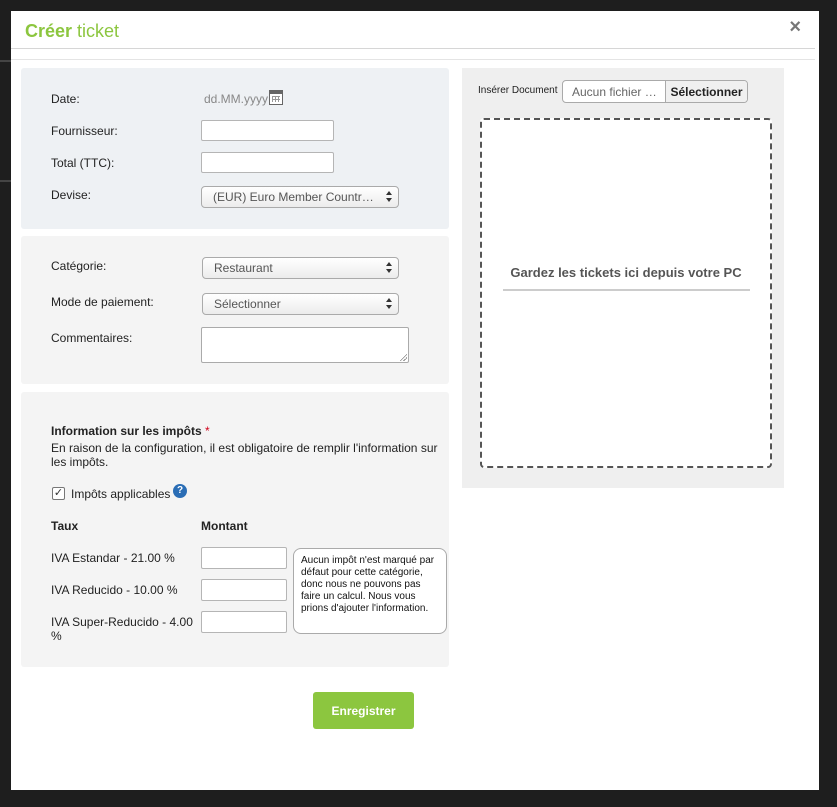 This screenshot has height=807, width=837. Describe the element at coordinates (79, 266) in the screenshot. I see `category-label: Catégorie:` at that location.